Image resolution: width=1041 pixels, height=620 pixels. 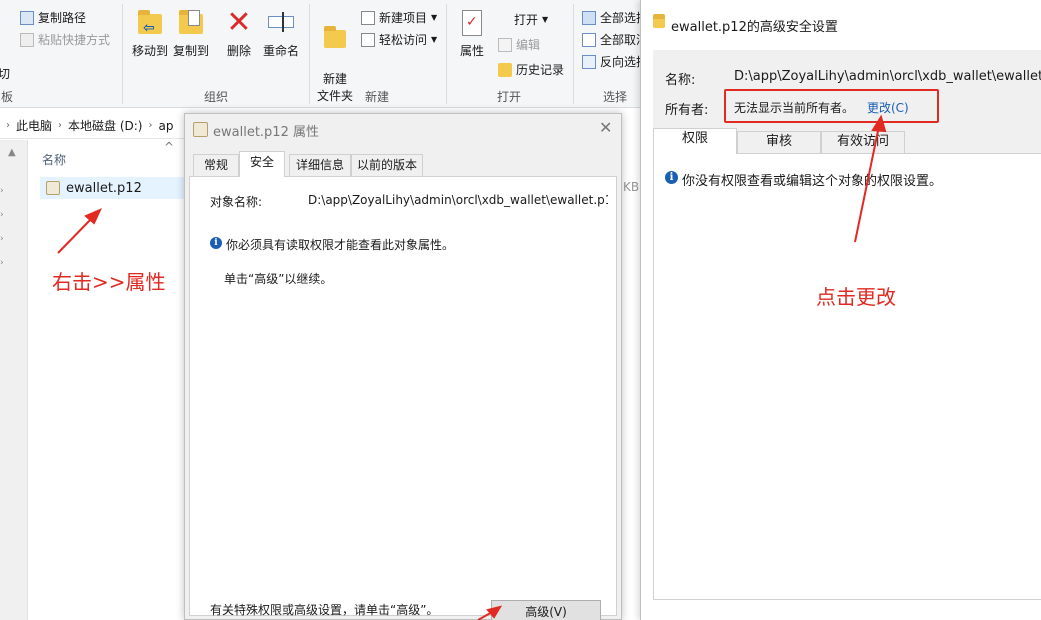 I want to click on arrow-to-change-link, so click(x=867, y=184).